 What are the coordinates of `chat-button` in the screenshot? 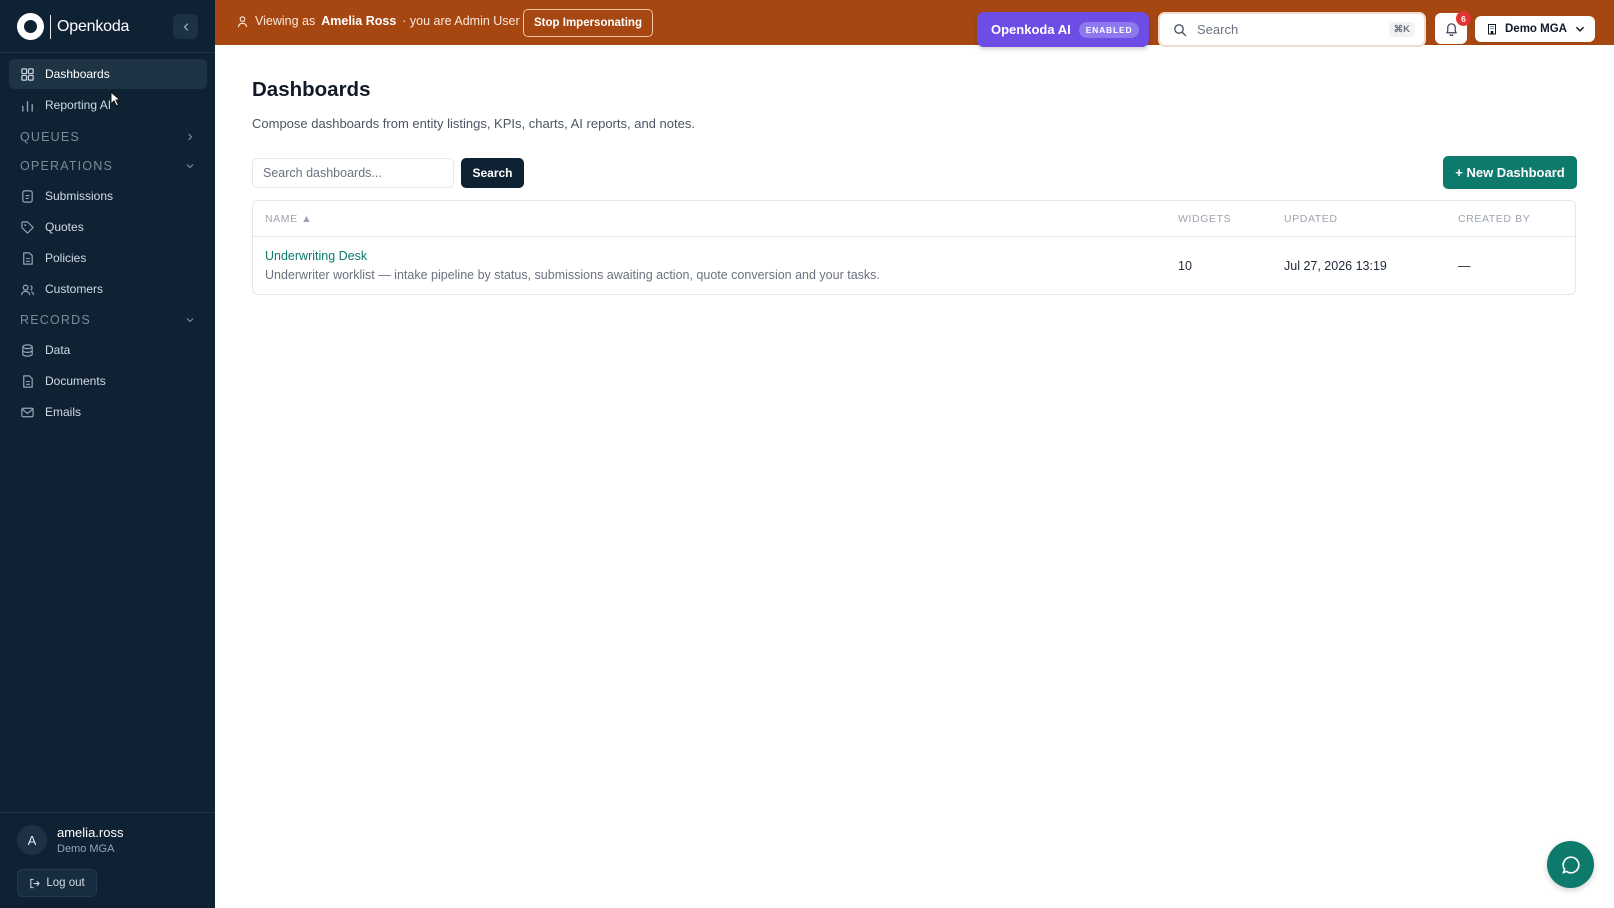 It's located at (1570, 864).